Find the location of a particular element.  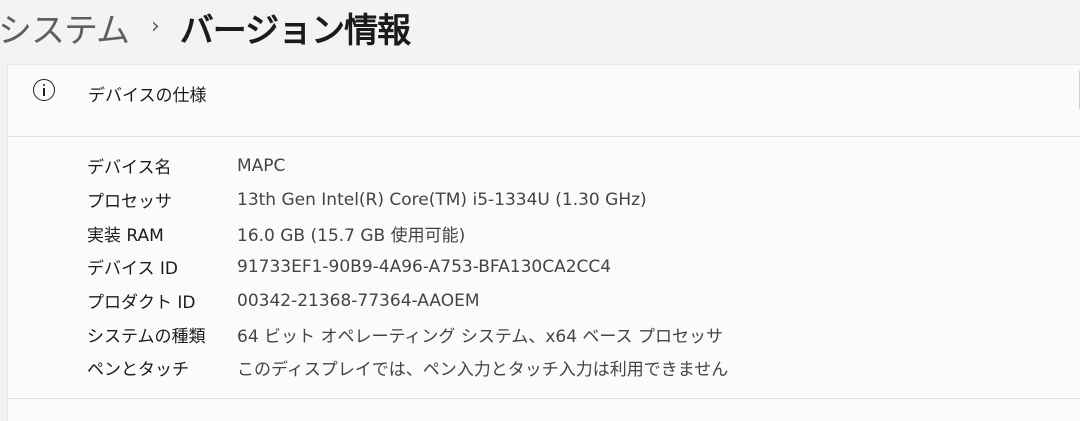

spec-label: ペンとタッチ is located at coordinates (138, 370).